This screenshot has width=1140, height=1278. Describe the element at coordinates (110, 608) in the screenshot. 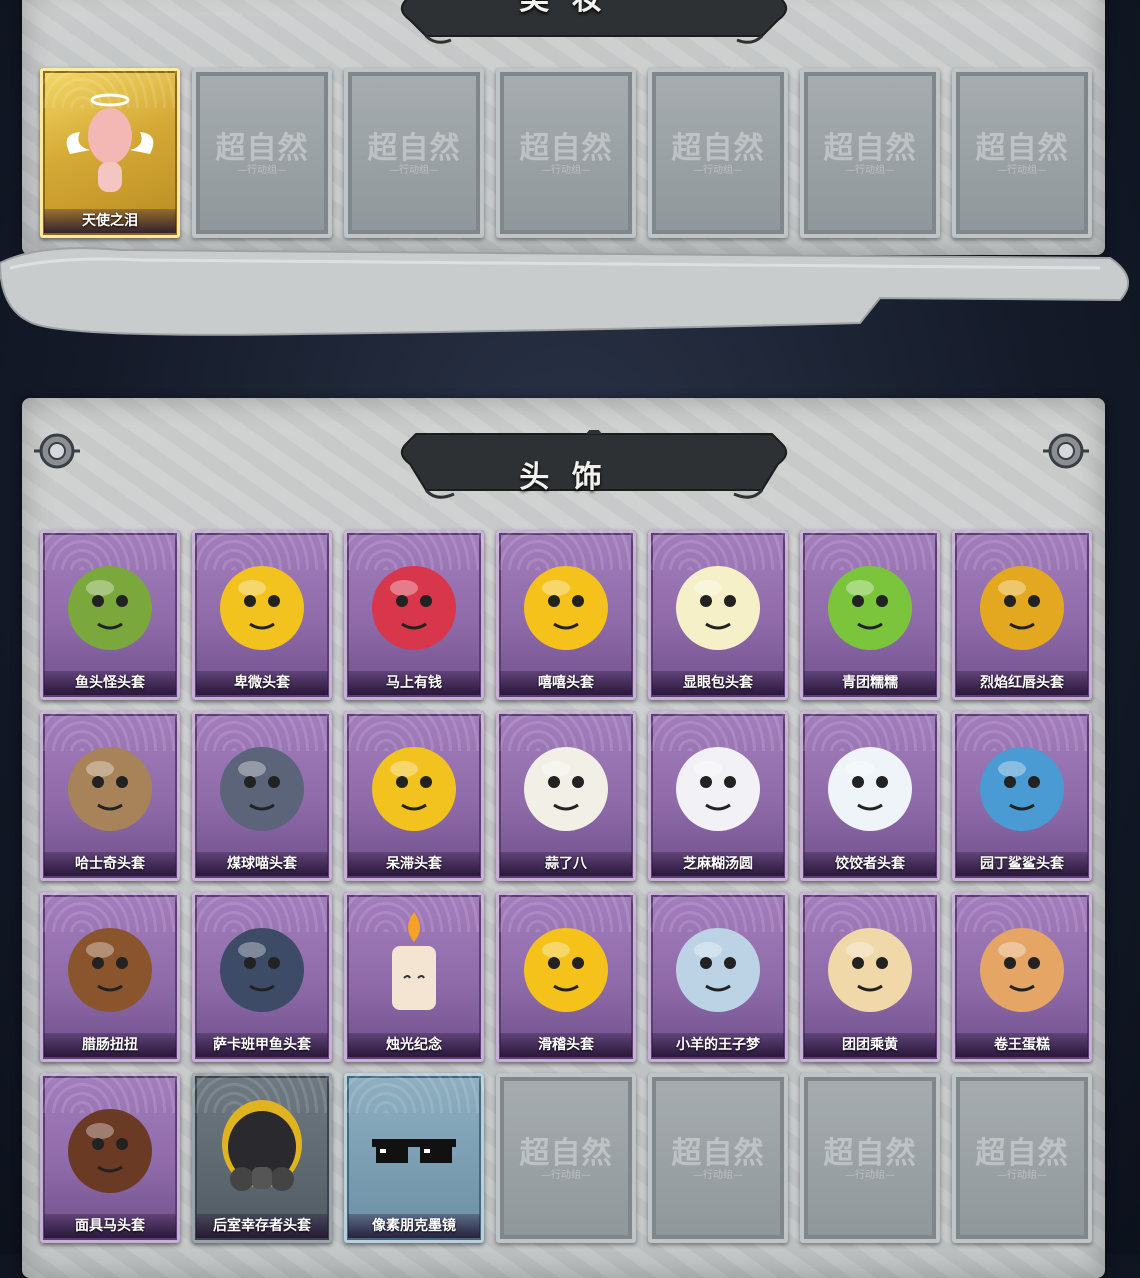

I see `fish-head-icon` at that location.